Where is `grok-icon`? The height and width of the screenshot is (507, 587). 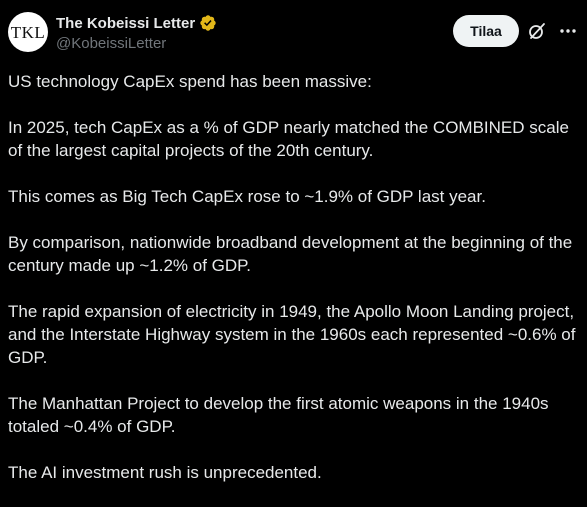 grok-icon is located at coordinates (537, 31).